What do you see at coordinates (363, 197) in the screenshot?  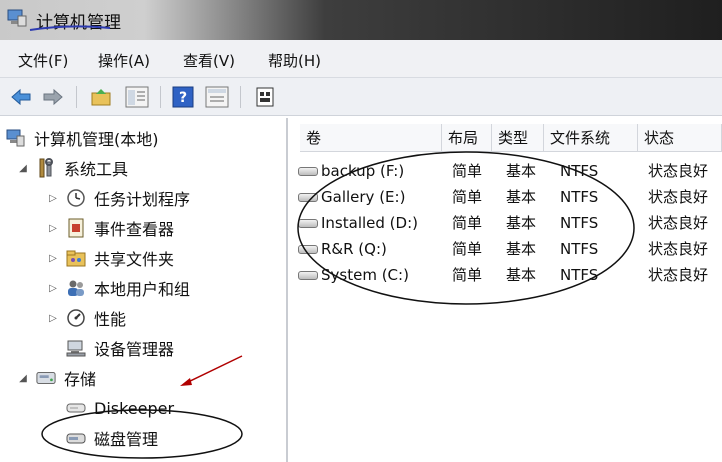 I see `volume-name: Gallery (E:)` at bounding box center [363, 197].